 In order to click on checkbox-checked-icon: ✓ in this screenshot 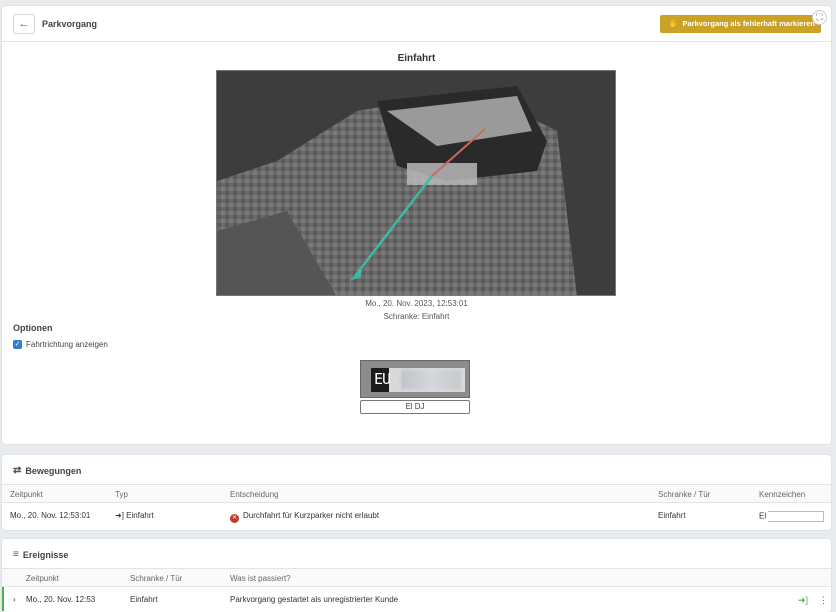, I will do `click(17, 344)`.